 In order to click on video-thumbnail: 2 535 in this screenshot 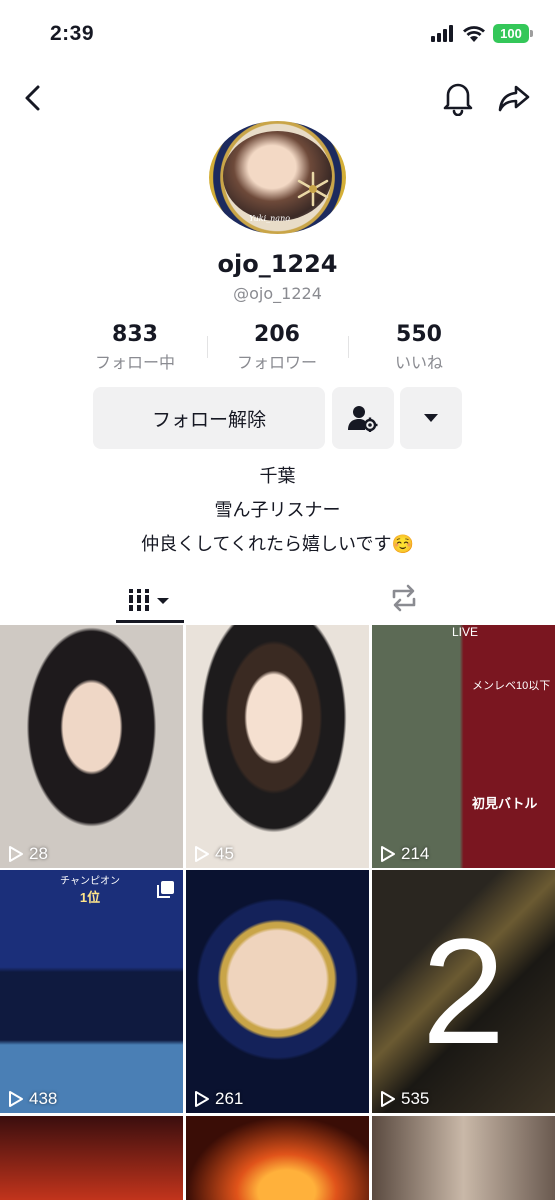, I will do `click(463, 991)`.